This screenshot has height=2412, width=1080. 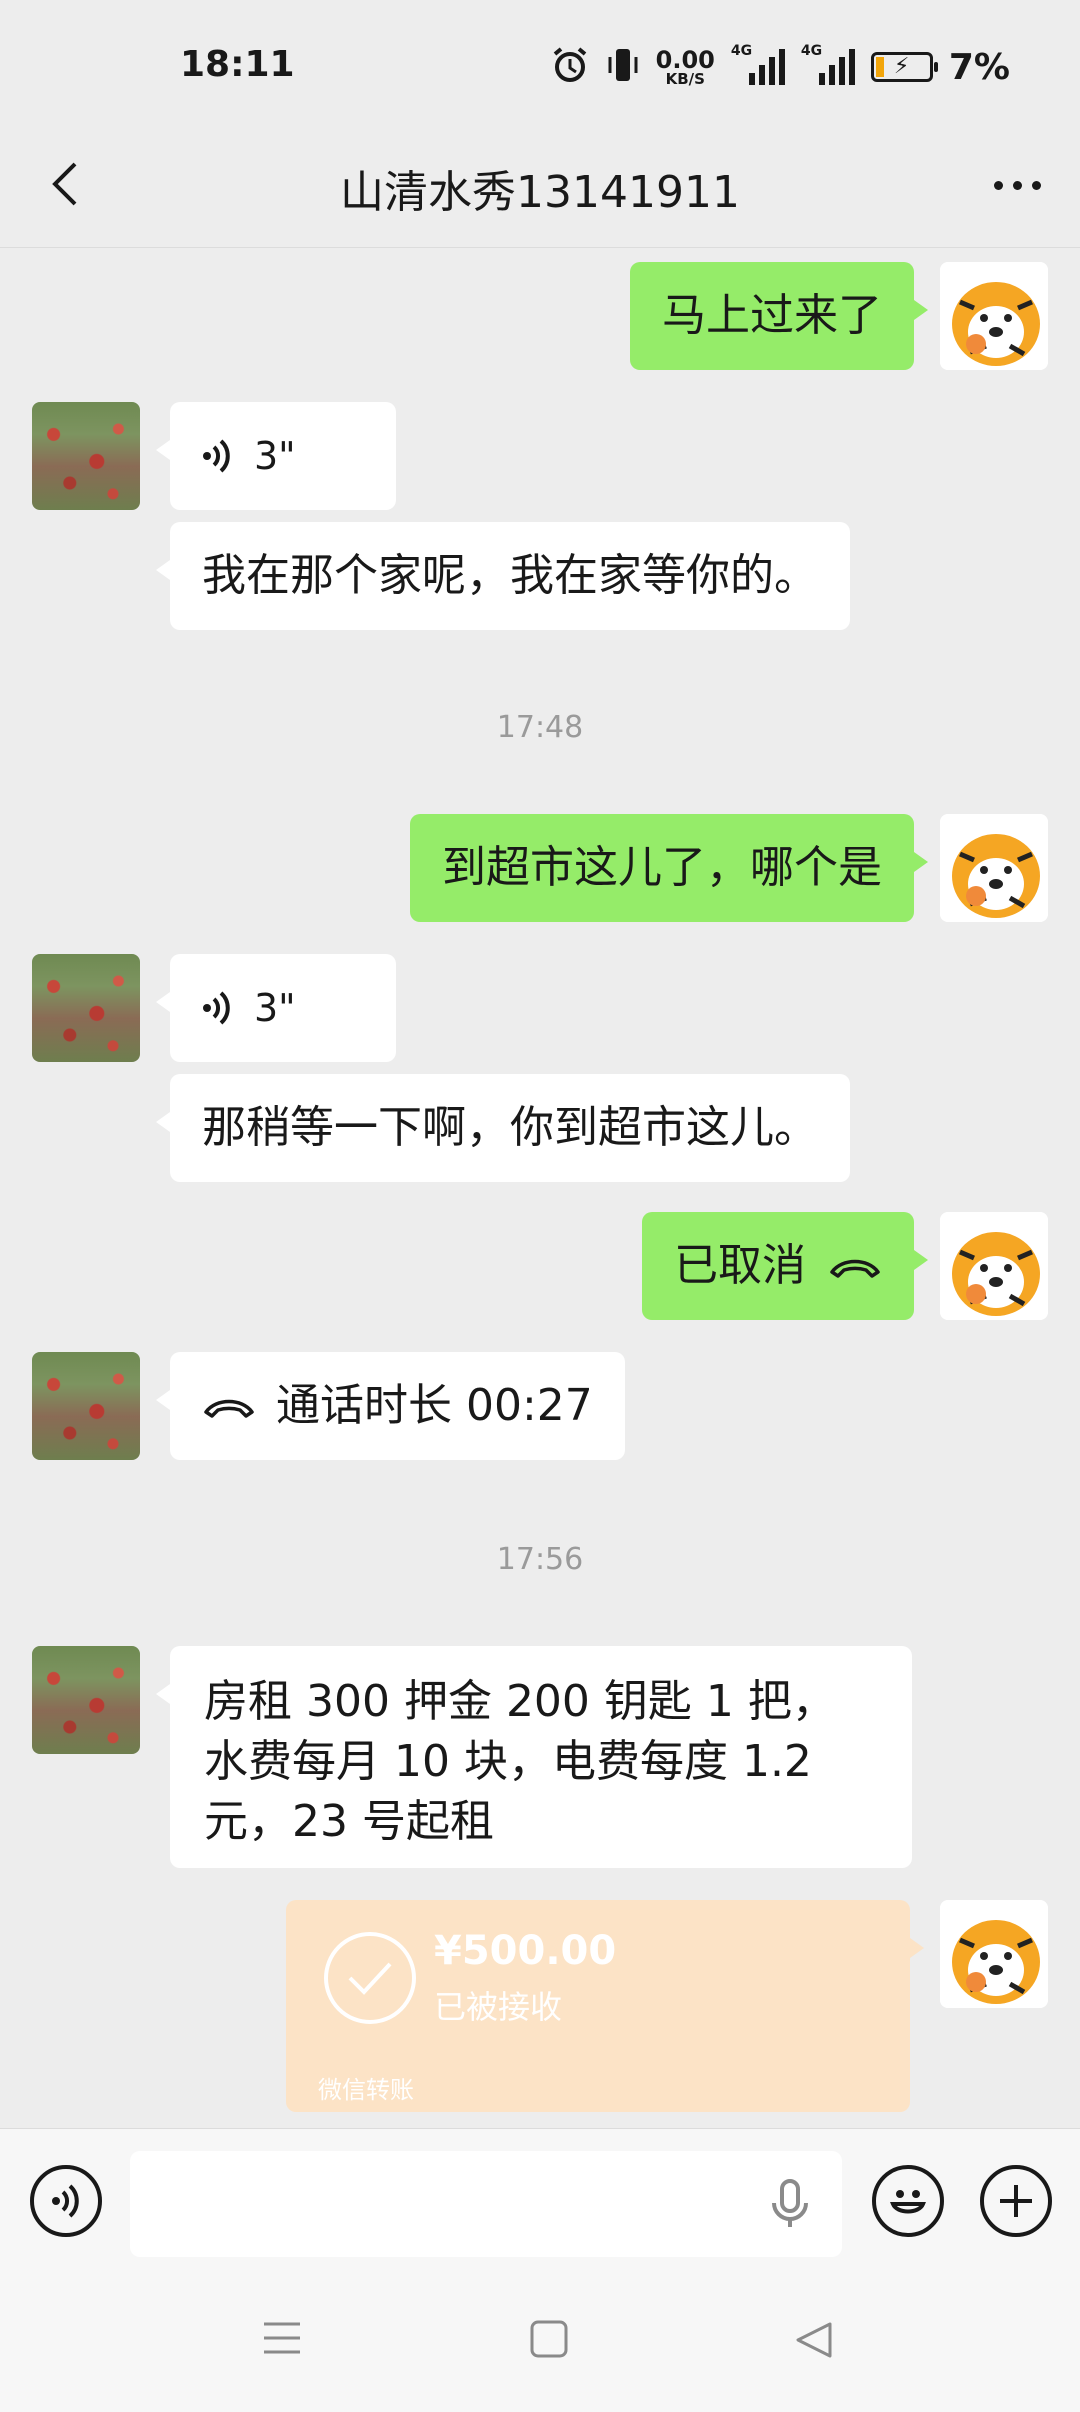 I want to click on timestamp: 17:56, so click(x=540, y=1559).